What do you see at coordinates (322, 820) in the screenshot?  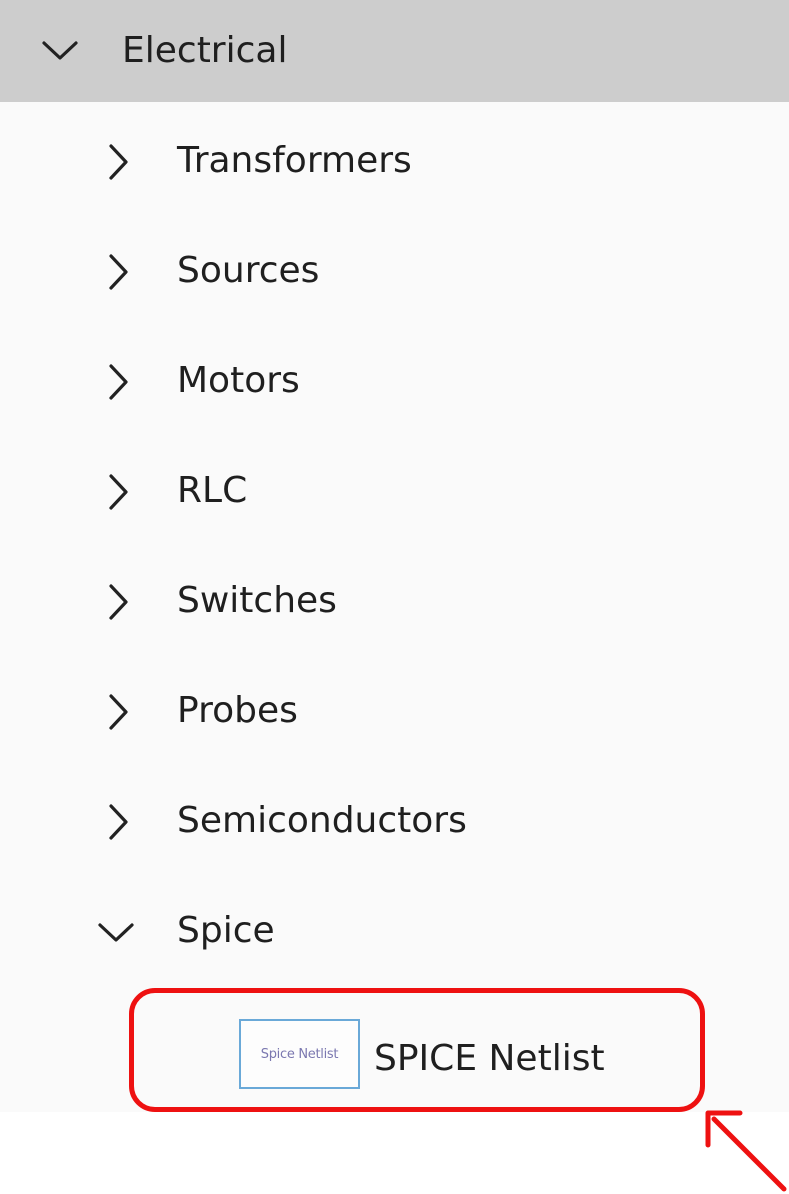 I see `tree-item-label: Semiconductors` at bounding box center [322, 820].